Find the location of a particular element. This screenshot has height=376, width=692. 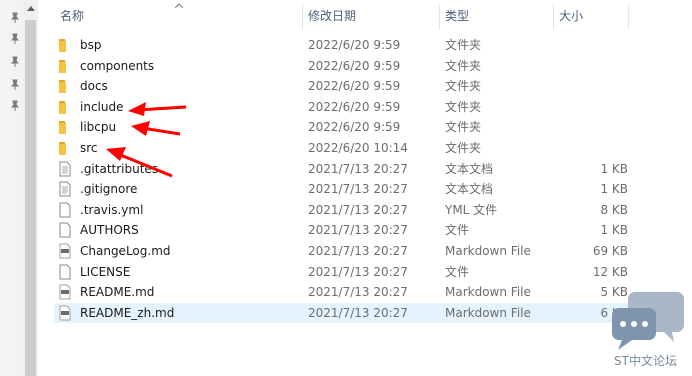

file-name: AUTHORS is located at coordinates (109, 230).